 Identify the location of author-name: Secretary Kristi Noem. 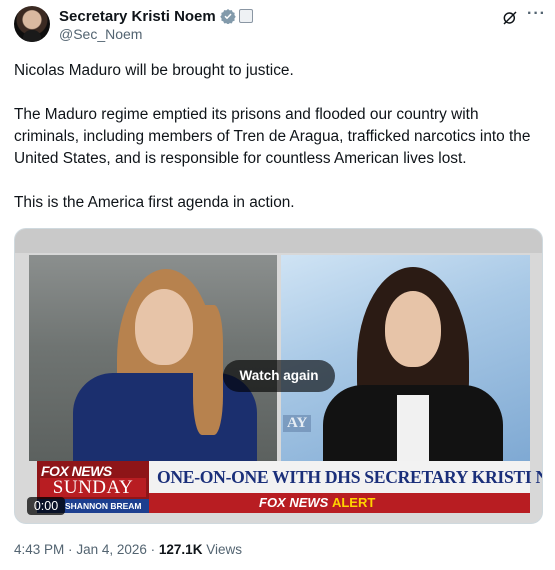
(137, 16).